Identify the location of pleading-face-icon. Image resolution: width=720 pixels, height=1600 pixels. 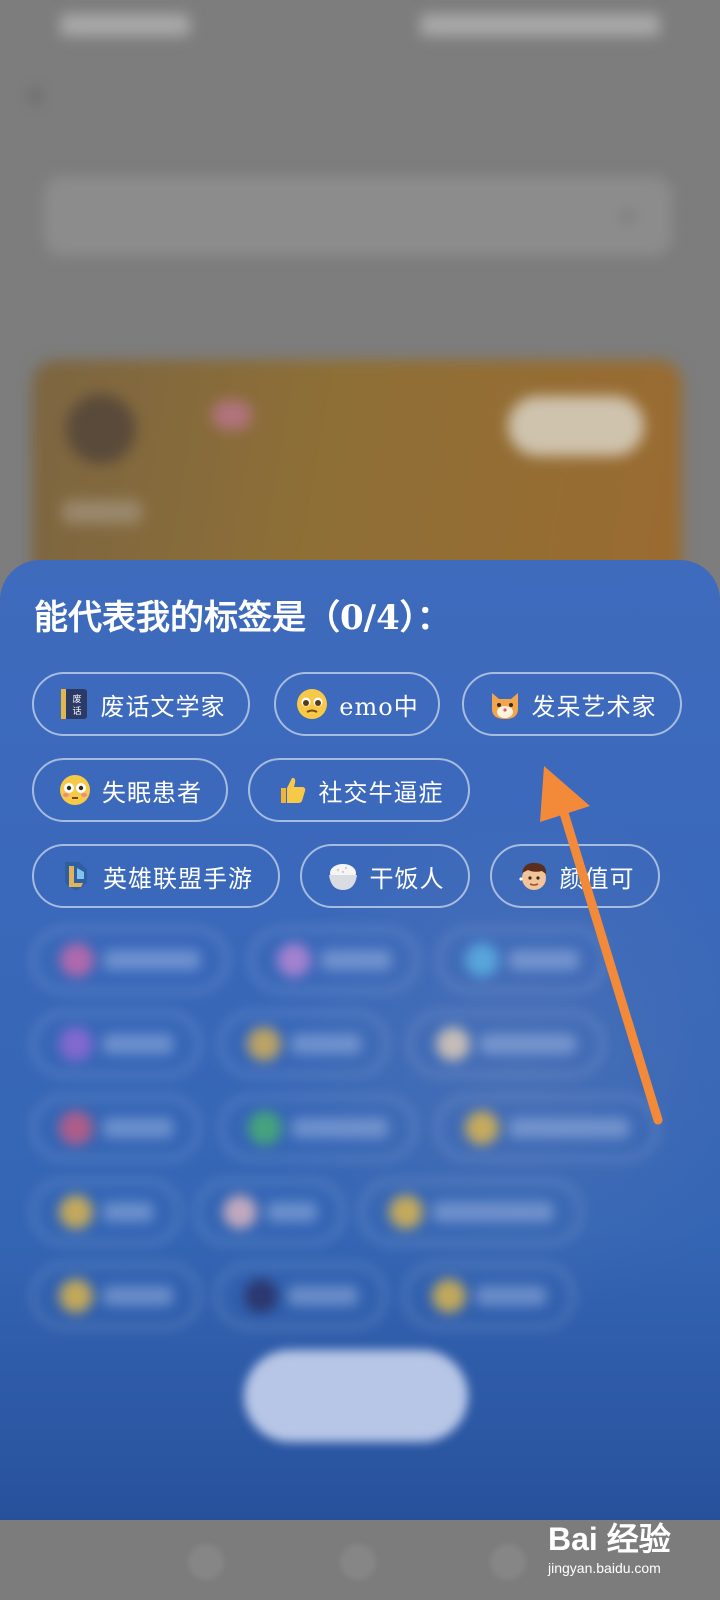
(312, 704).